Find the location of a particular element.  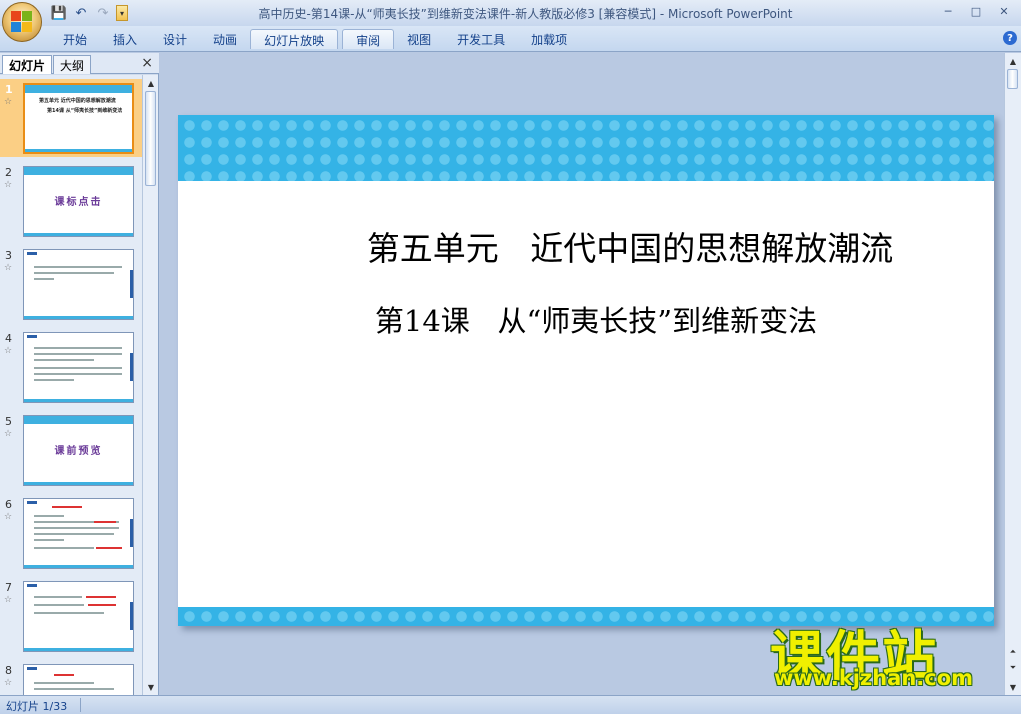

tab-design: 设计 is located at coordinates (175, 39).